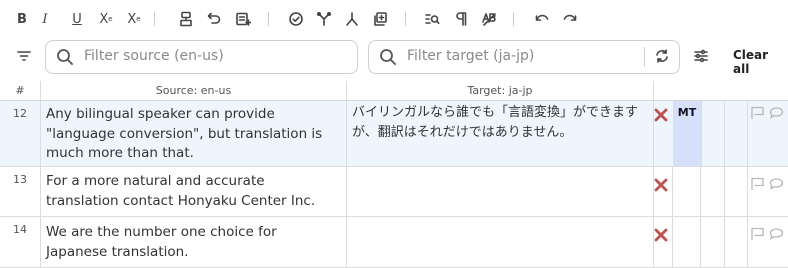 This screenshot has height=268, width=788. I want to click on merge-icon, so click(324, 19).